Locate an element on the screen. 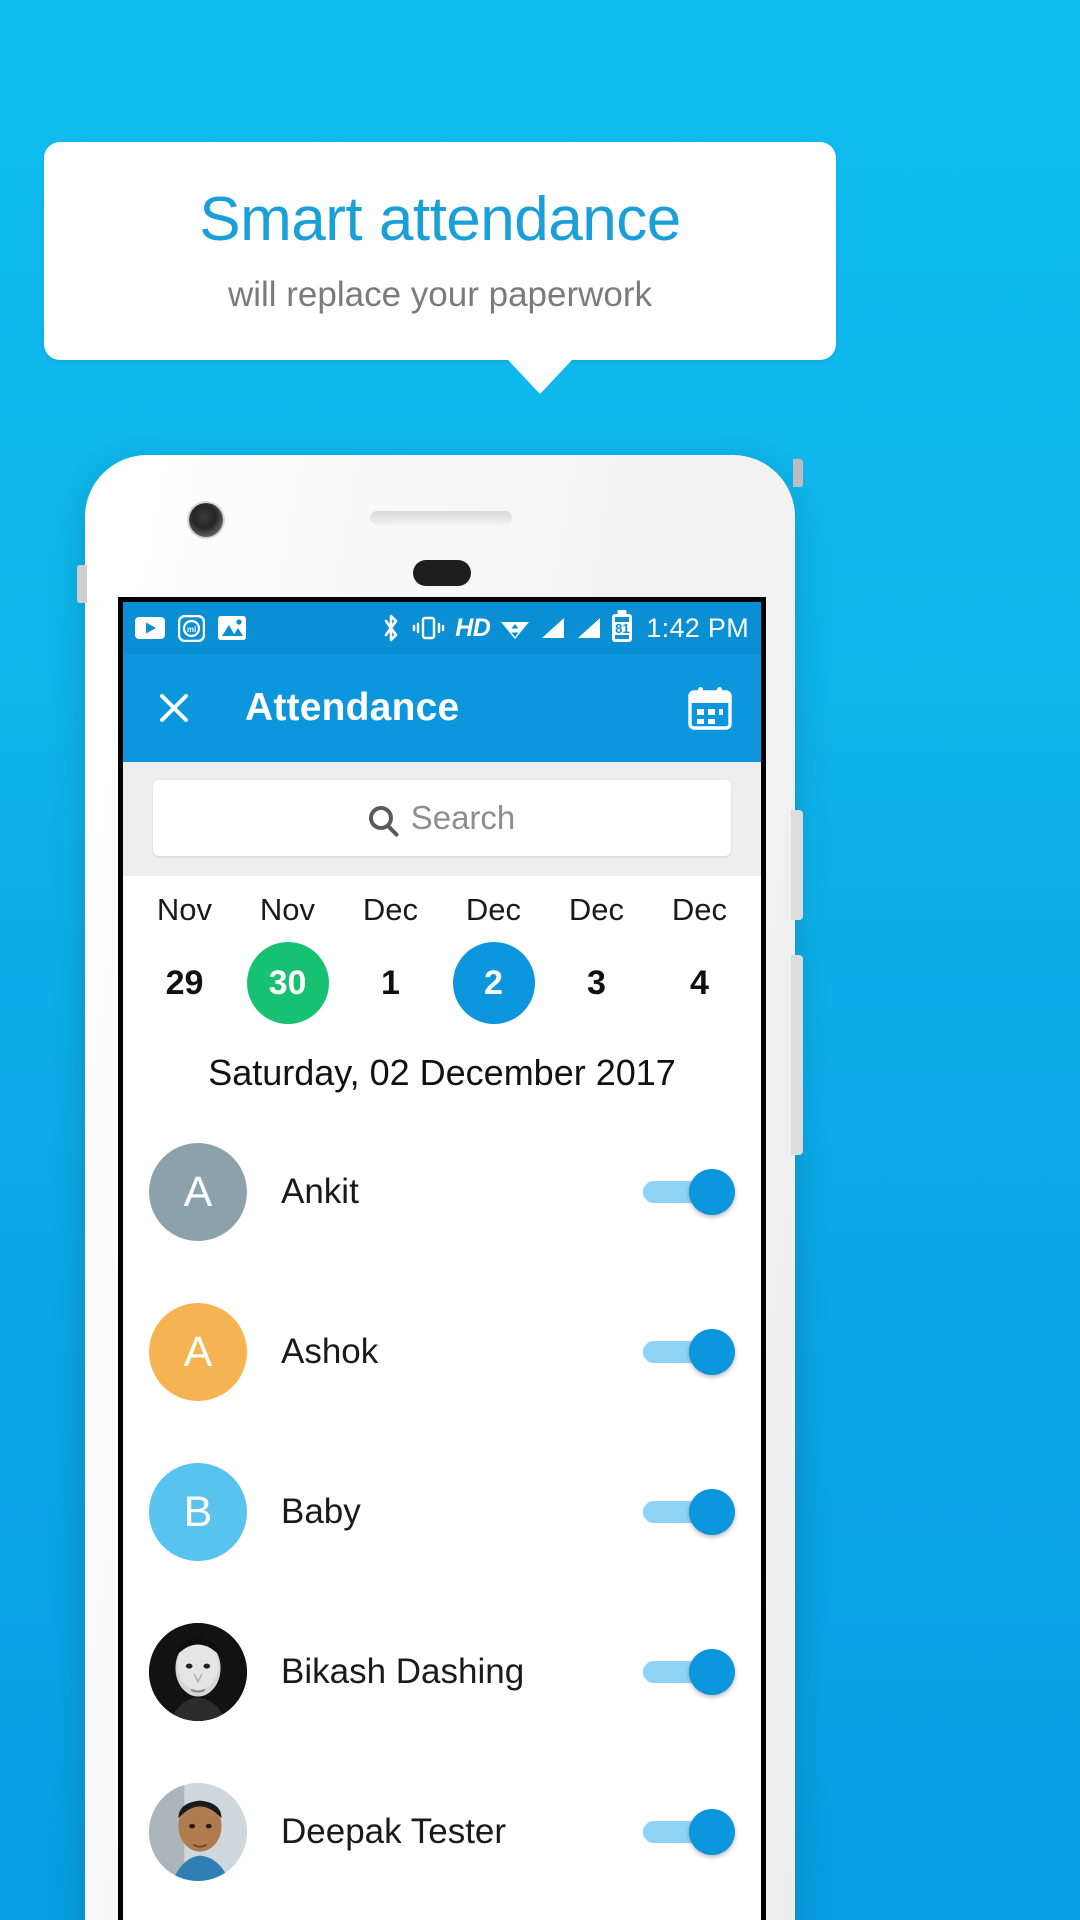 This screenshot has width=1080, height=1920. svg-text: mi is located at coordinates (191, 629).